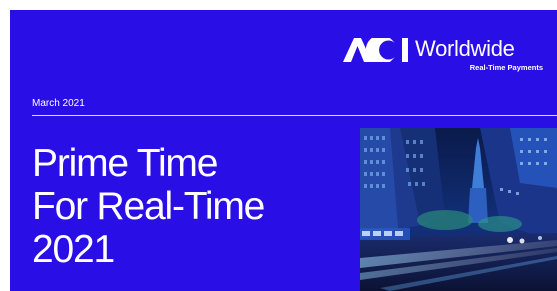  I want to click on aci-logo-icon, so click(375, 50).